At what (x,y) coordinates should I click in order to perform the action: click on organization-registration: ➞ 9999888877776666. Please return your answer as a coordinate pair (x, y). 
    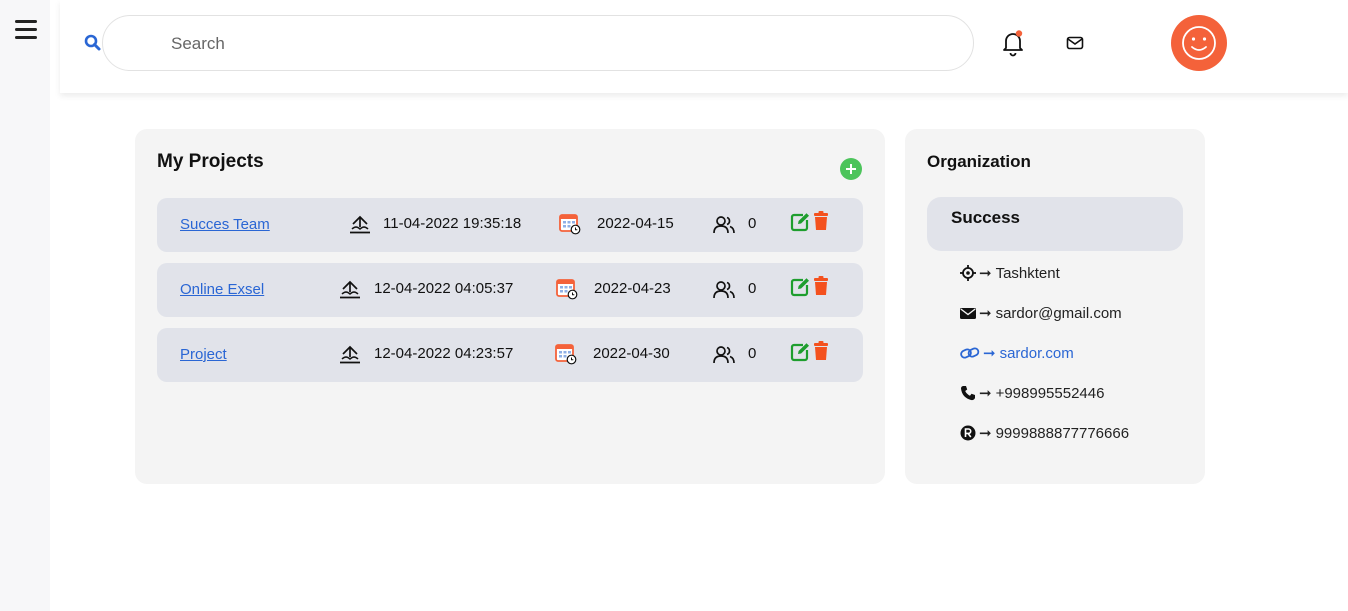
    Looking at the image, I should click on (1044, 433).